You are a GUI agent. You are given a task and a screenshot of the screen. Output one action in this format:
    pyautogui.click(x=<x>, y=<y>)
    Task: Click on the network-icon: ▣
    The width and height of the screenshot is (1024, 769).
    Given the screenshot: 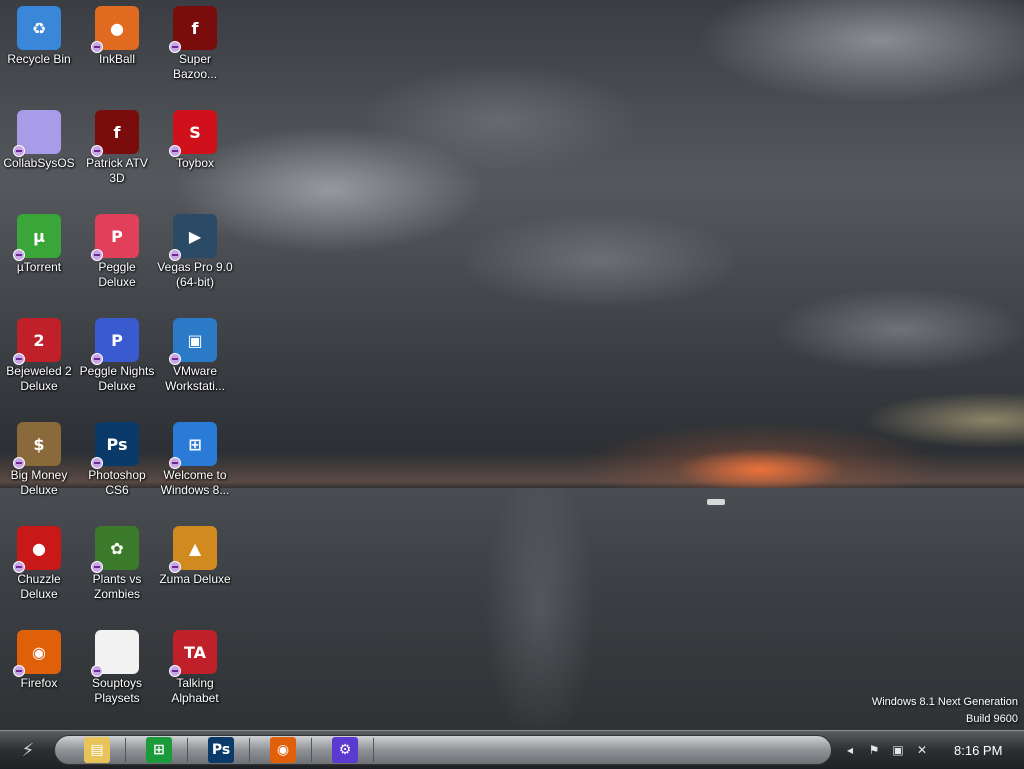 What is the action you would take?
    pyautogui.click(x=898, y=750)
    